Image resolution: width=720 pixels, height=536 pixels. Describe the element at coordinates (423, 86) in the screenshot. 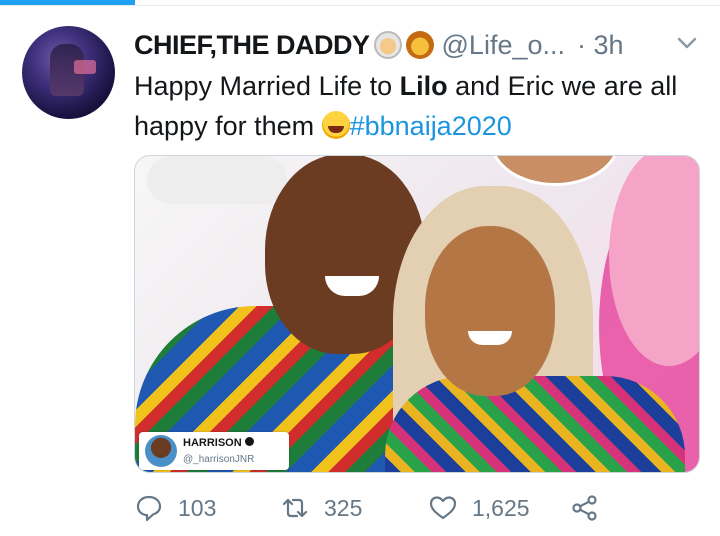

I see `mention-lilo: Lilo` at that location.